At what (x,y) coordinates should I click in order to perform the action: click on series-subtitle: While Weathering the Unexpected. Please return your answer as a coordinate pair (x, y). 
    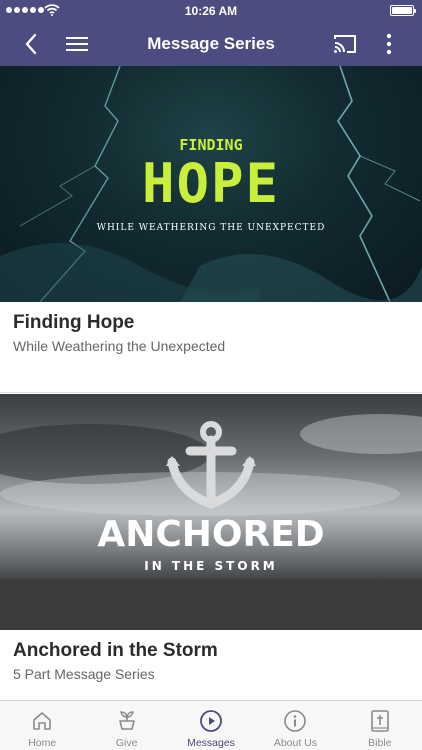
    Looking at the image, I should click on (119, 346).